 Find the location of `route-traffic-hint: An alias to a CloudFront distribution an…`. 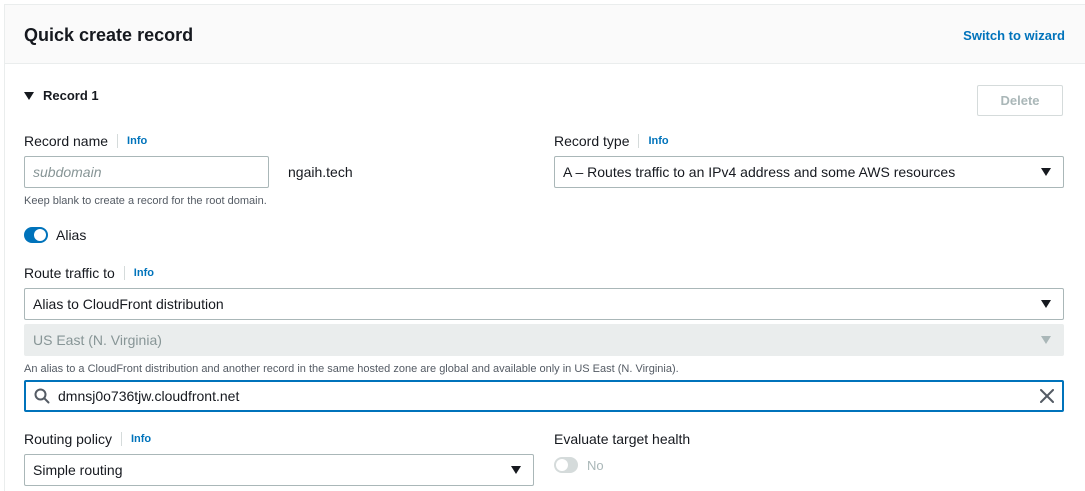

route-traffic-hint: An alias to a CloudFront distribution an… is located at coordinates (351, 369).